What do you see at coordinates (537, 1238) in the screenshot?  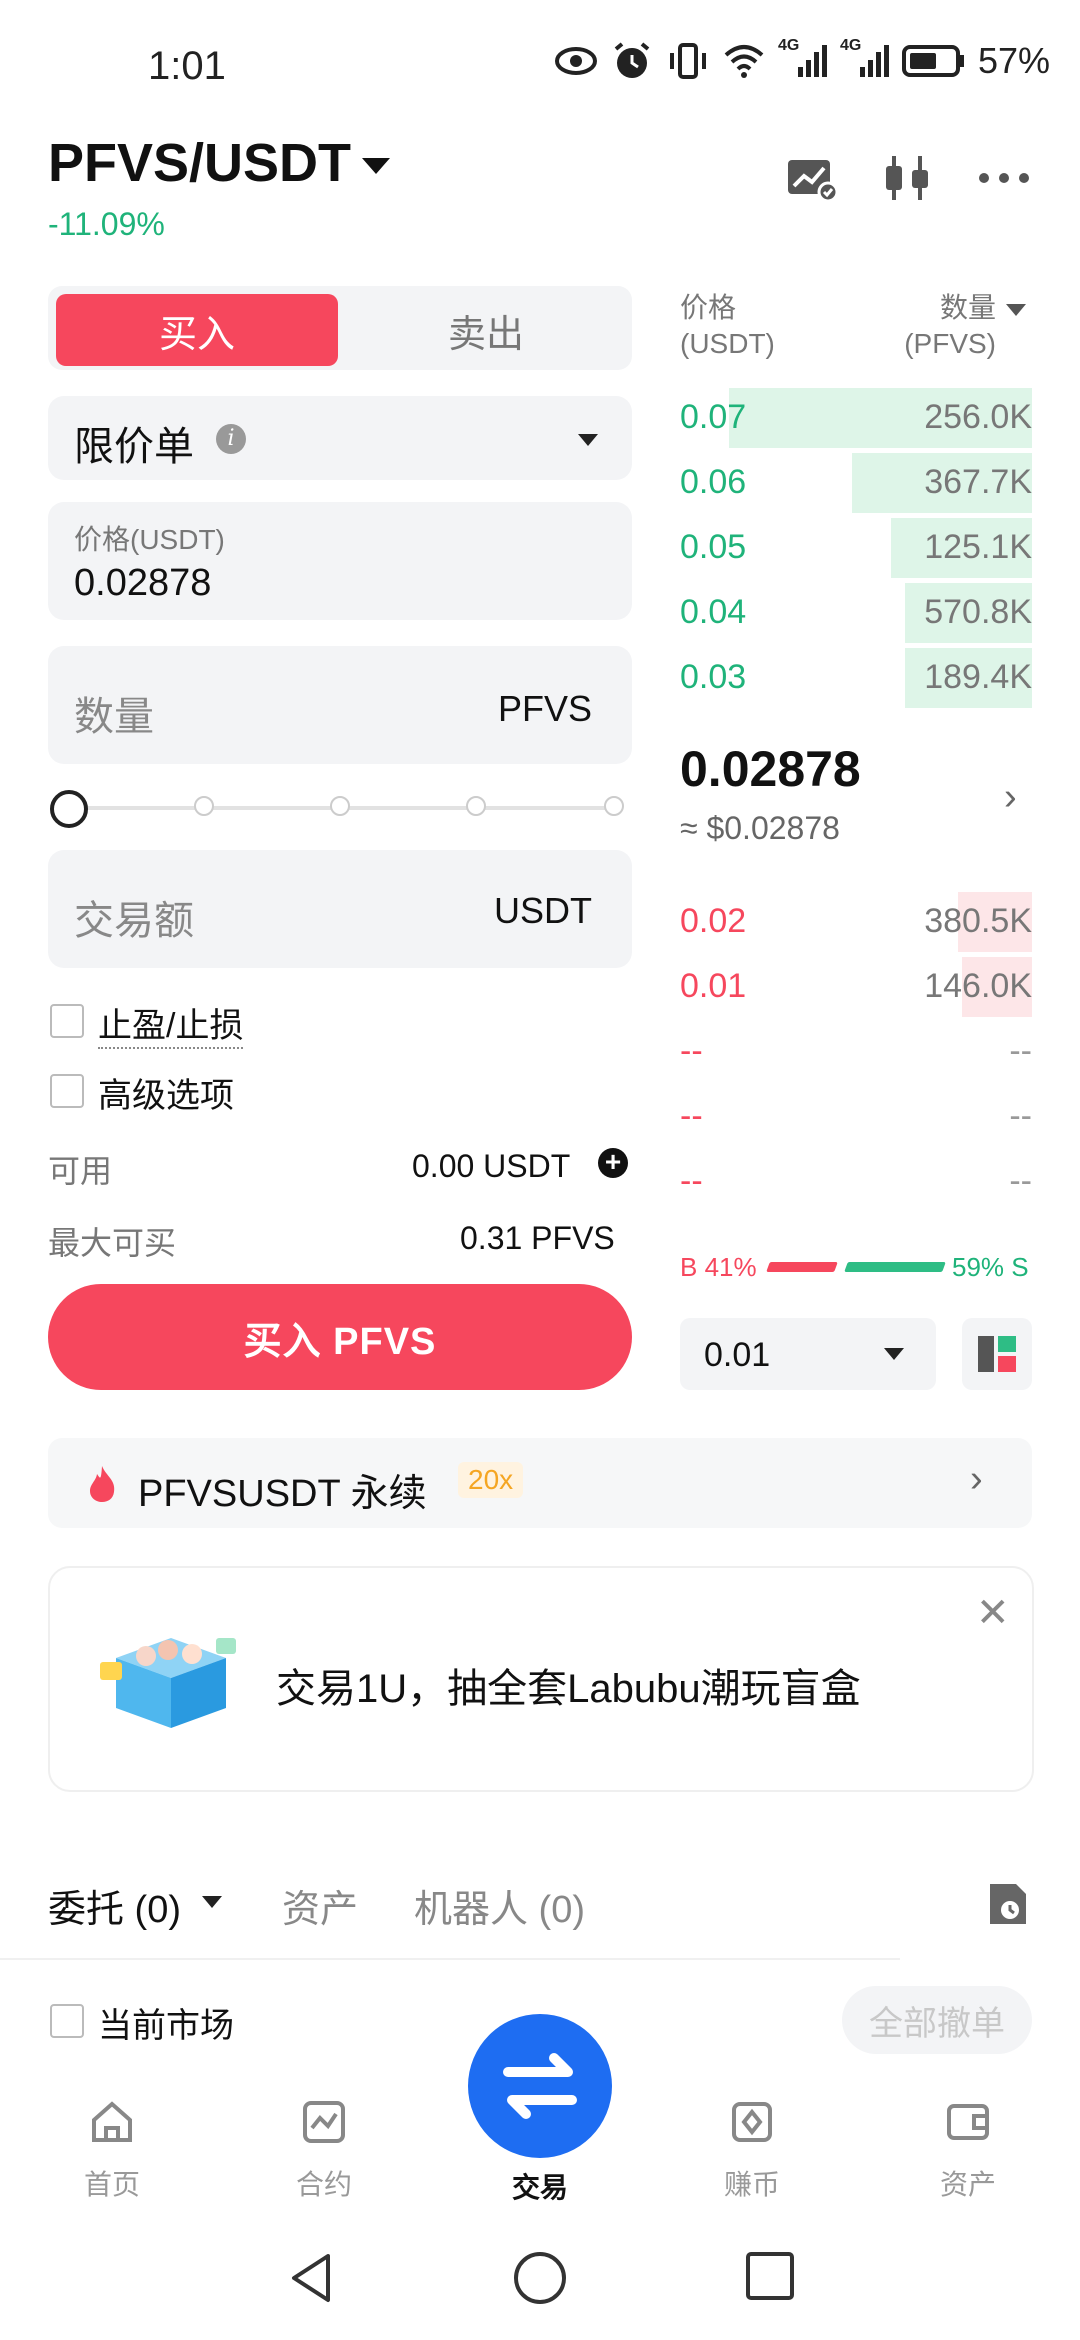 I see `max-buy-value: 0.31 PFVS` at bounding box center [537, 1238].